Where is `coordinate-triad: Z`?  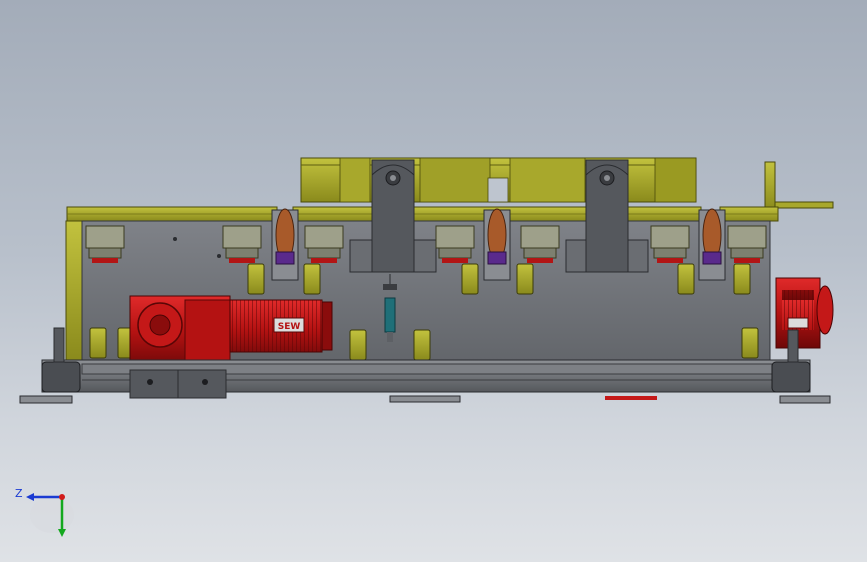 coordinate-triad: Z is located at coordinates (44, 512).